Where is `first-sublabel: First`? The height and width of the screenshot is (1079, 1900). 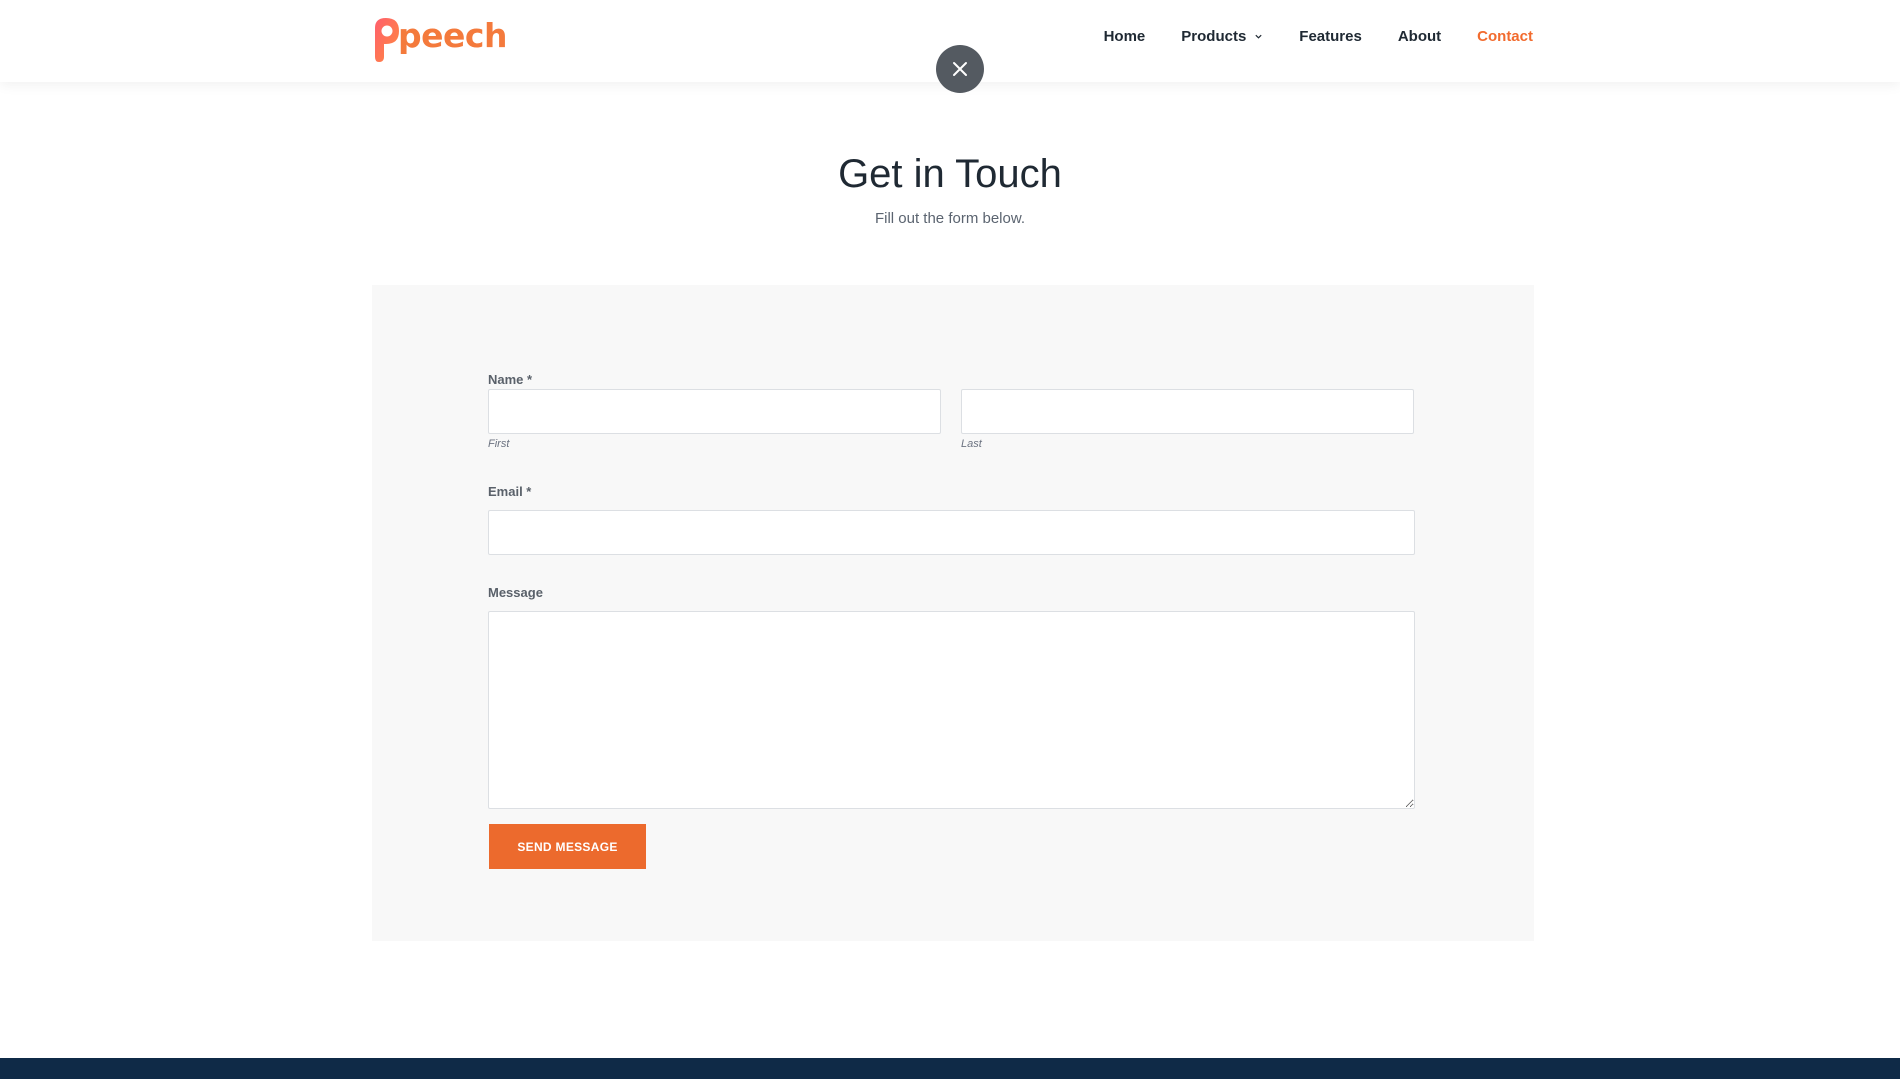 first-sublabel: First is located at coordinates (499, 444).